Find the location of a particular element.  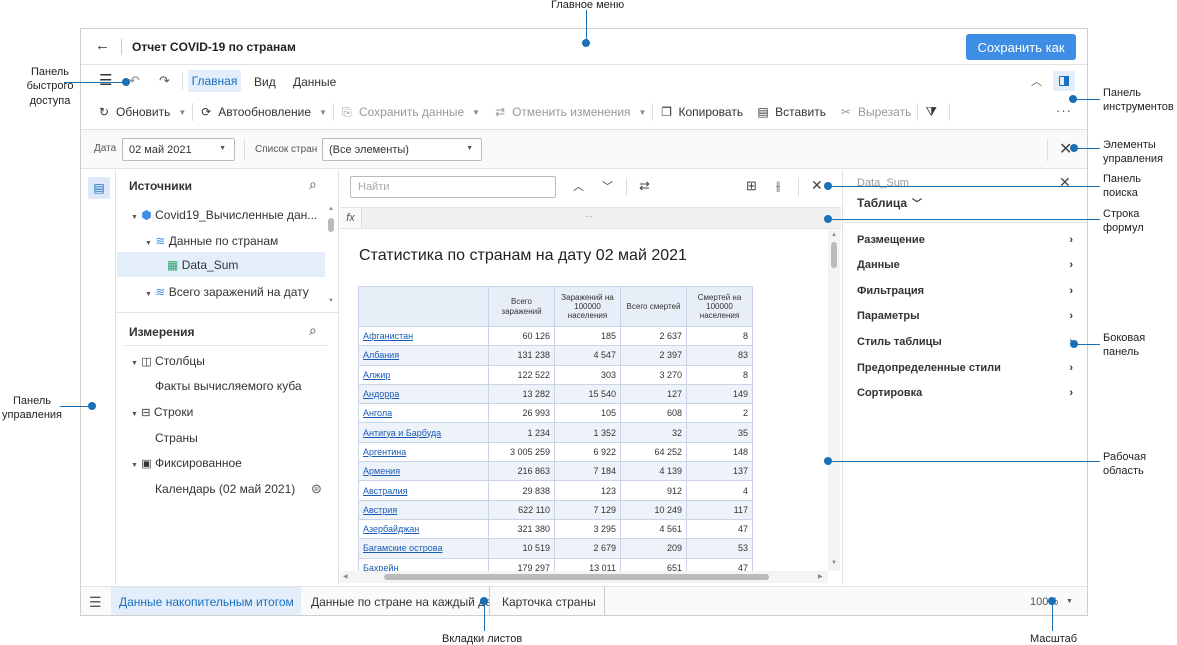

scroll-right-icon: ▶ is located at coordinates (820, 576).